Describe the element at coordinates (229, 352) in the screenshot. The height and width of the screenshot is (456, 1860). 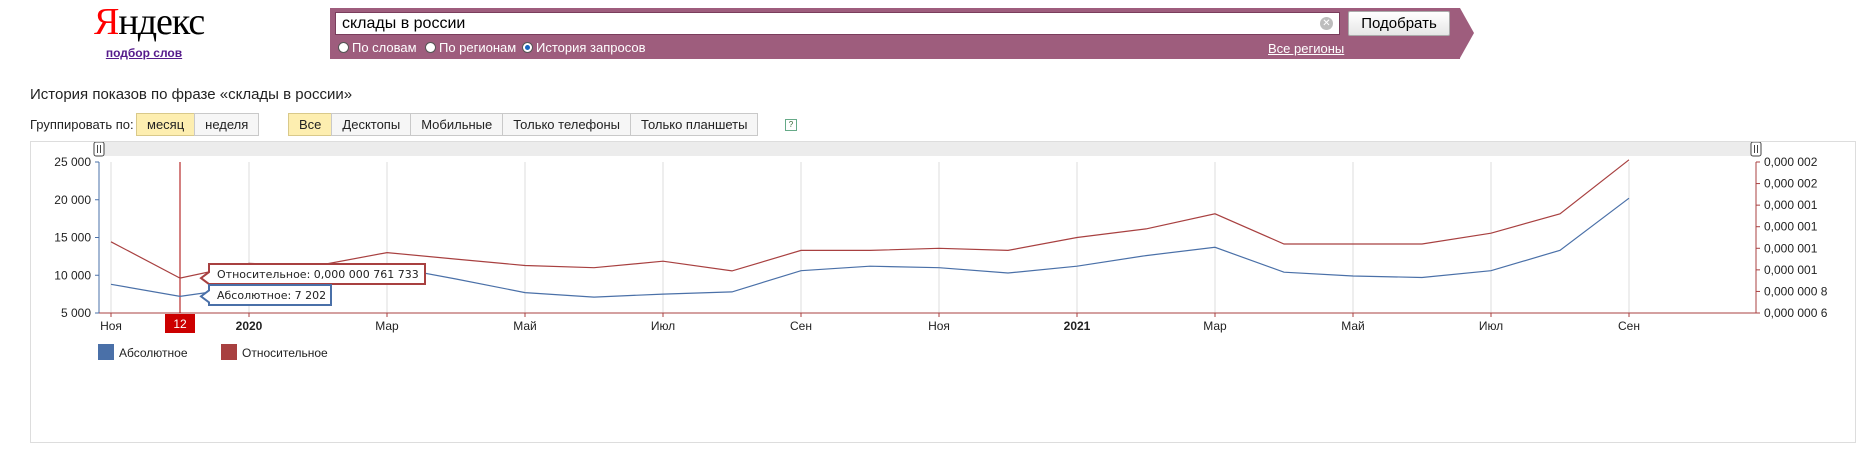
I see `legend-swatch-relative` at that location.